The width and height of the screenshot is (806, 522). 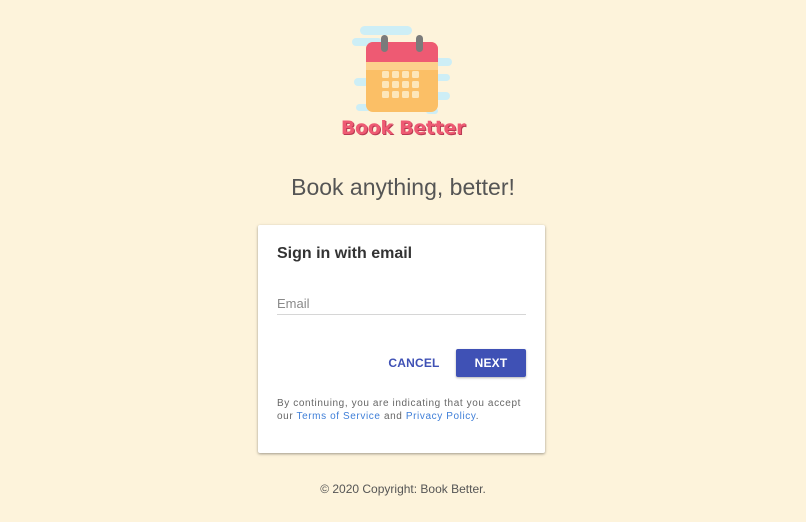 What do you see at coordinates (338, 416) in the screenshot?
I see `terms-of-service-link: Terms of Service` at bounding box center [338, 416].